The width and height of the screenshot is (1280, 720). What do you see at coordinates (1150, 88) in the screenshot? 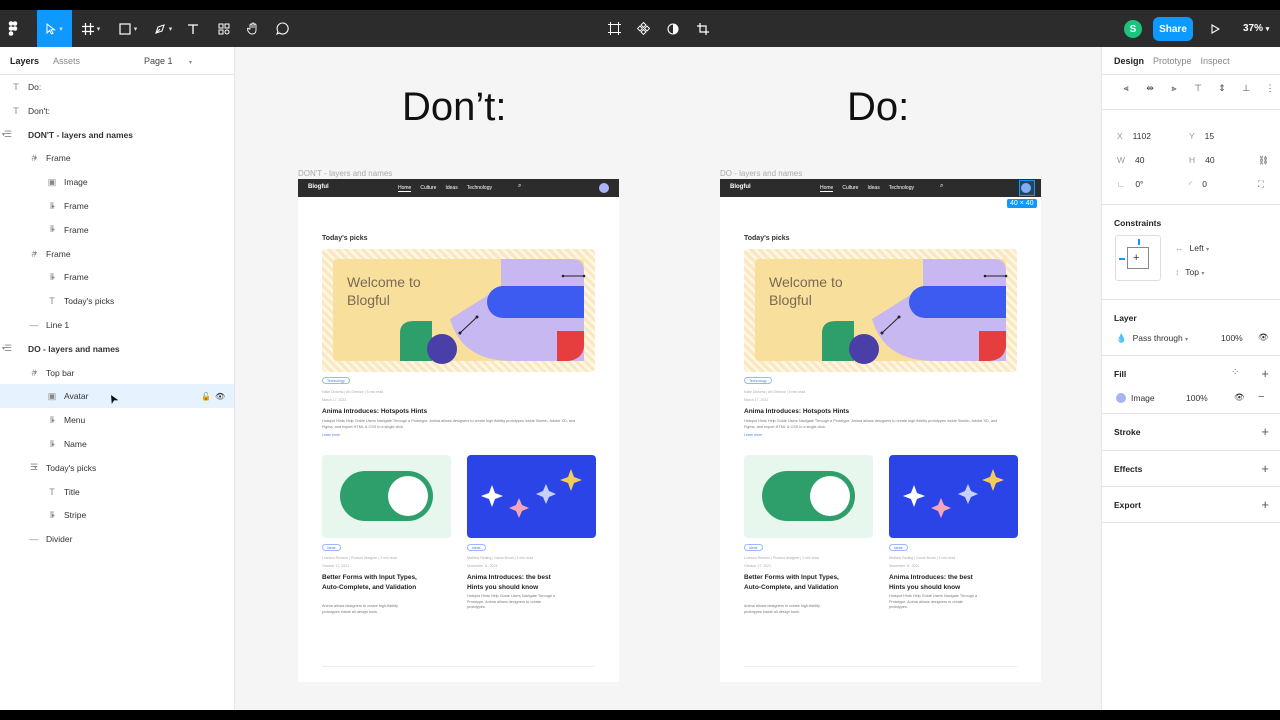
I see `align-center-h-icon: ⇹` at bounding box center [1150, 88].